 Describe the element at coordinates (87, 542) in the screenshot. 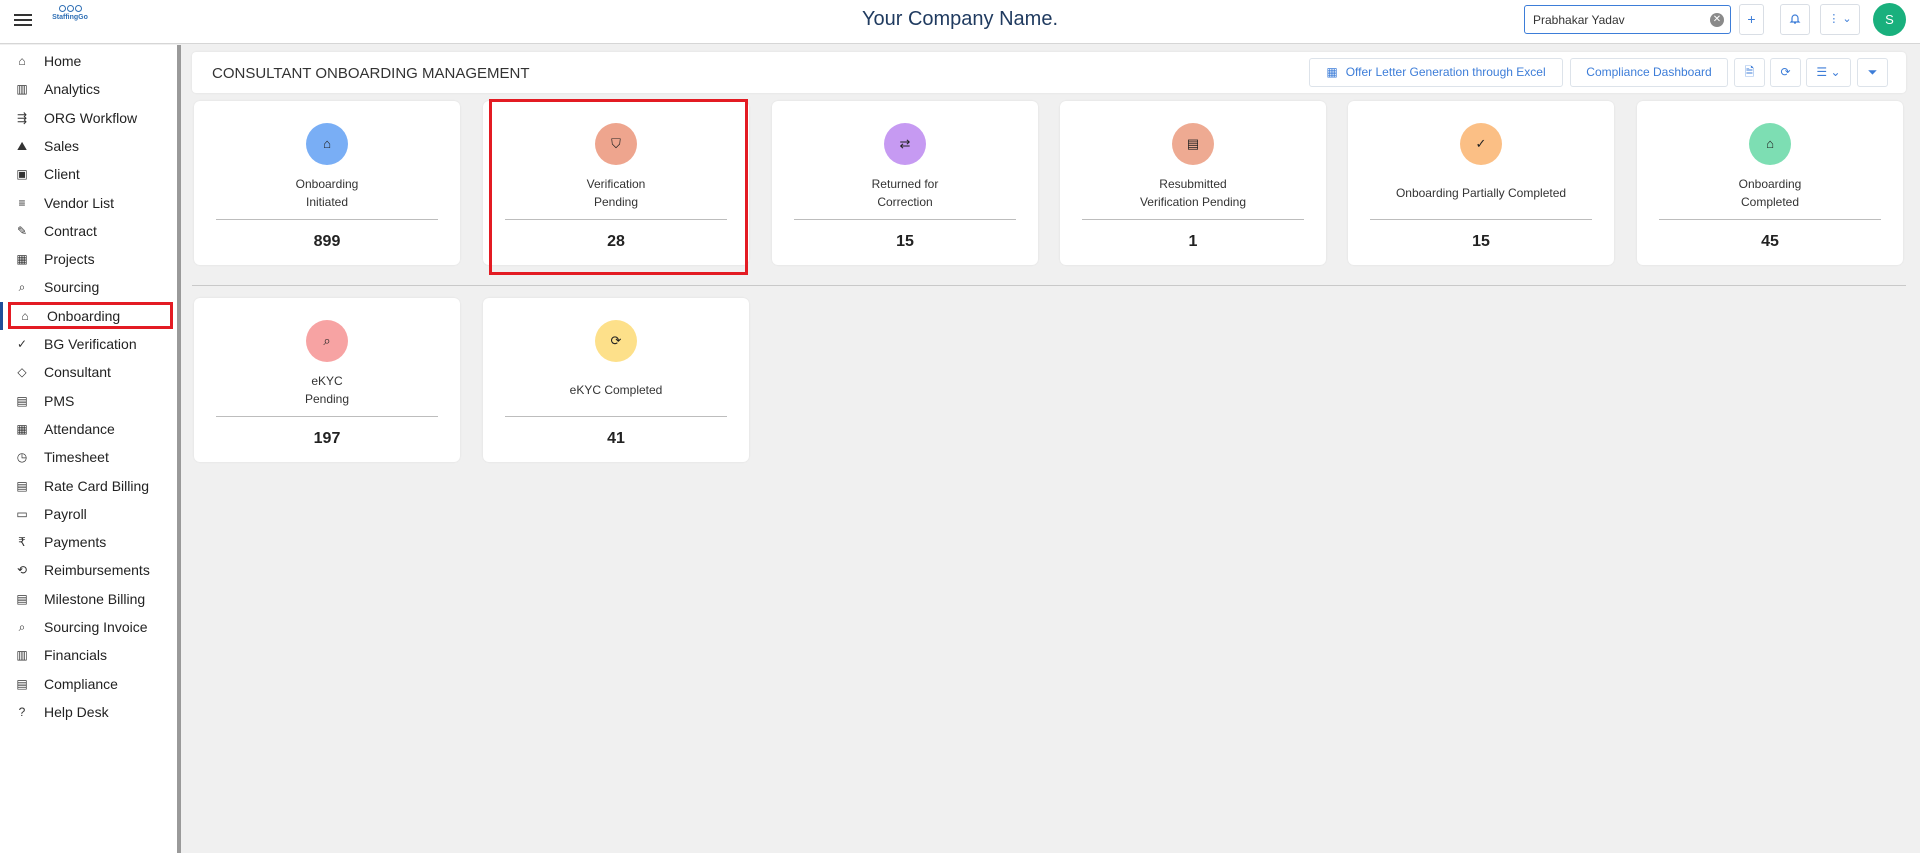

I see `sidebar-item-payments: ₹ Payments` at that location.